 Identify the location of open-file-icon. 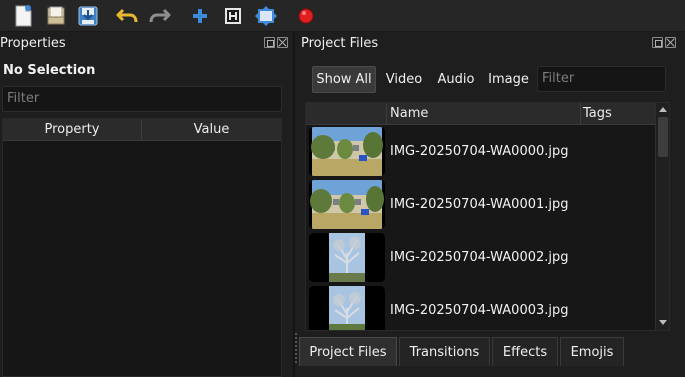
(56, 16).